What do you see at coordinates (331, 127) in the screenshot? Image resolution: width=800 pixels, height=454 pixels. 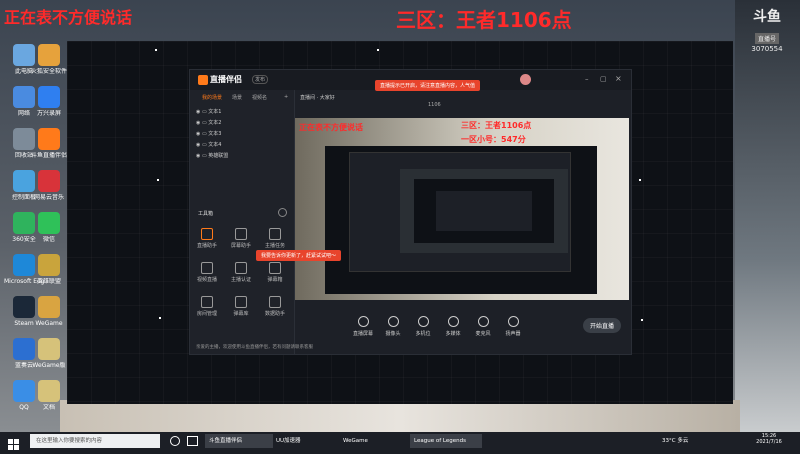 I see `preview-banner-text: 正在表不方便说话` at bounding box center [331, 127].